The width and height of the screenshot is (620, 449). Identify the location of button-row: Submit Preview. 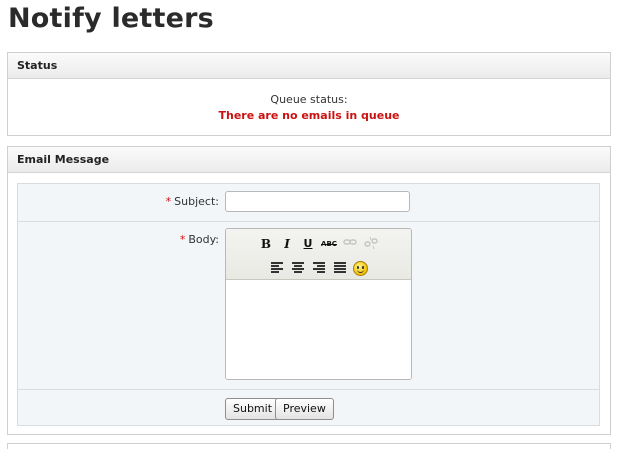
(308, 408).